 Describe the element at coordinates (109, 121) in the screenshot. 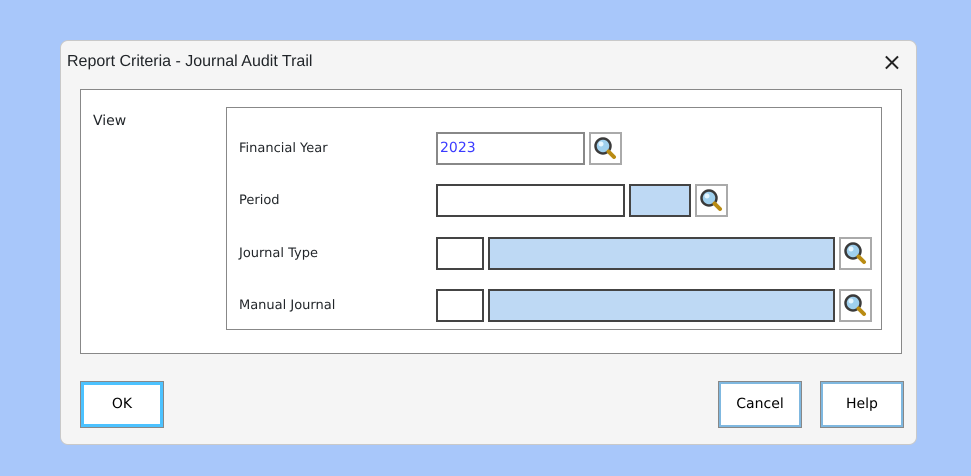

I see `section-label: View` at that location.